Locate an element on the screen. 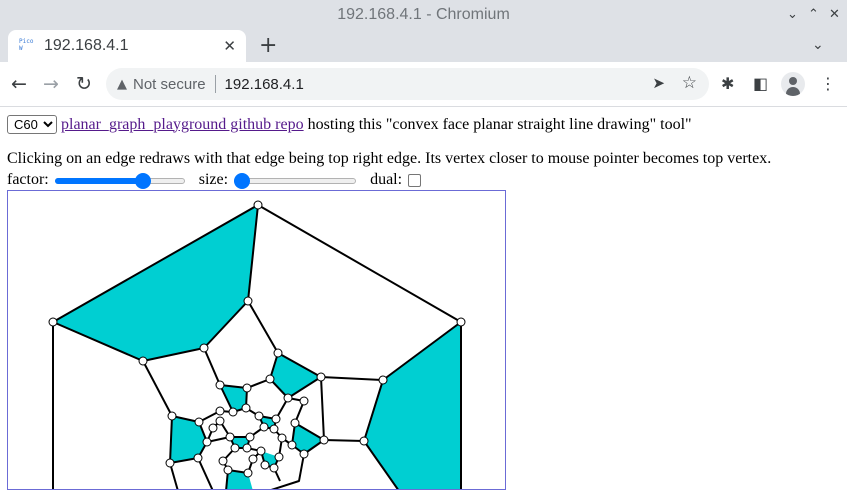  warning-icon: ▲ is located at coordinates (122, 84).